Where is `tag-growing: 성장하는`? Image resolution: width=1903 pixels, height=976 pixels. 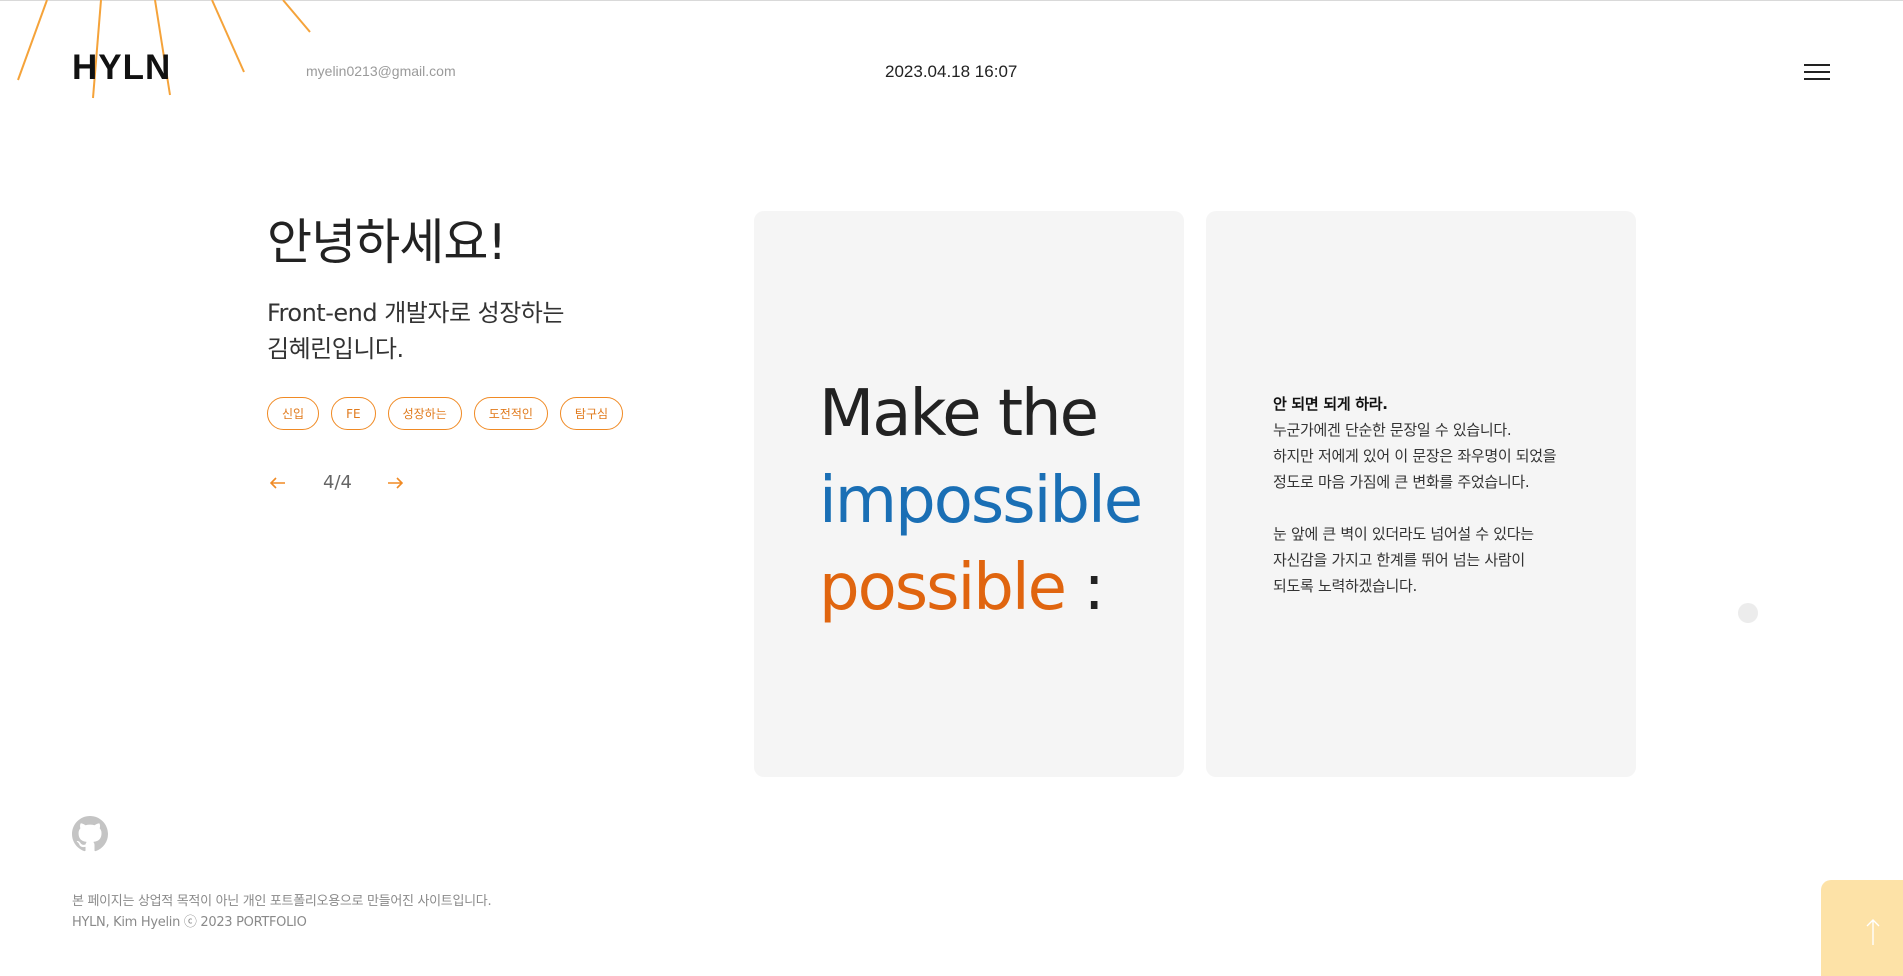
tag-growing: 성장하는 is located at coordinates (424, 413).